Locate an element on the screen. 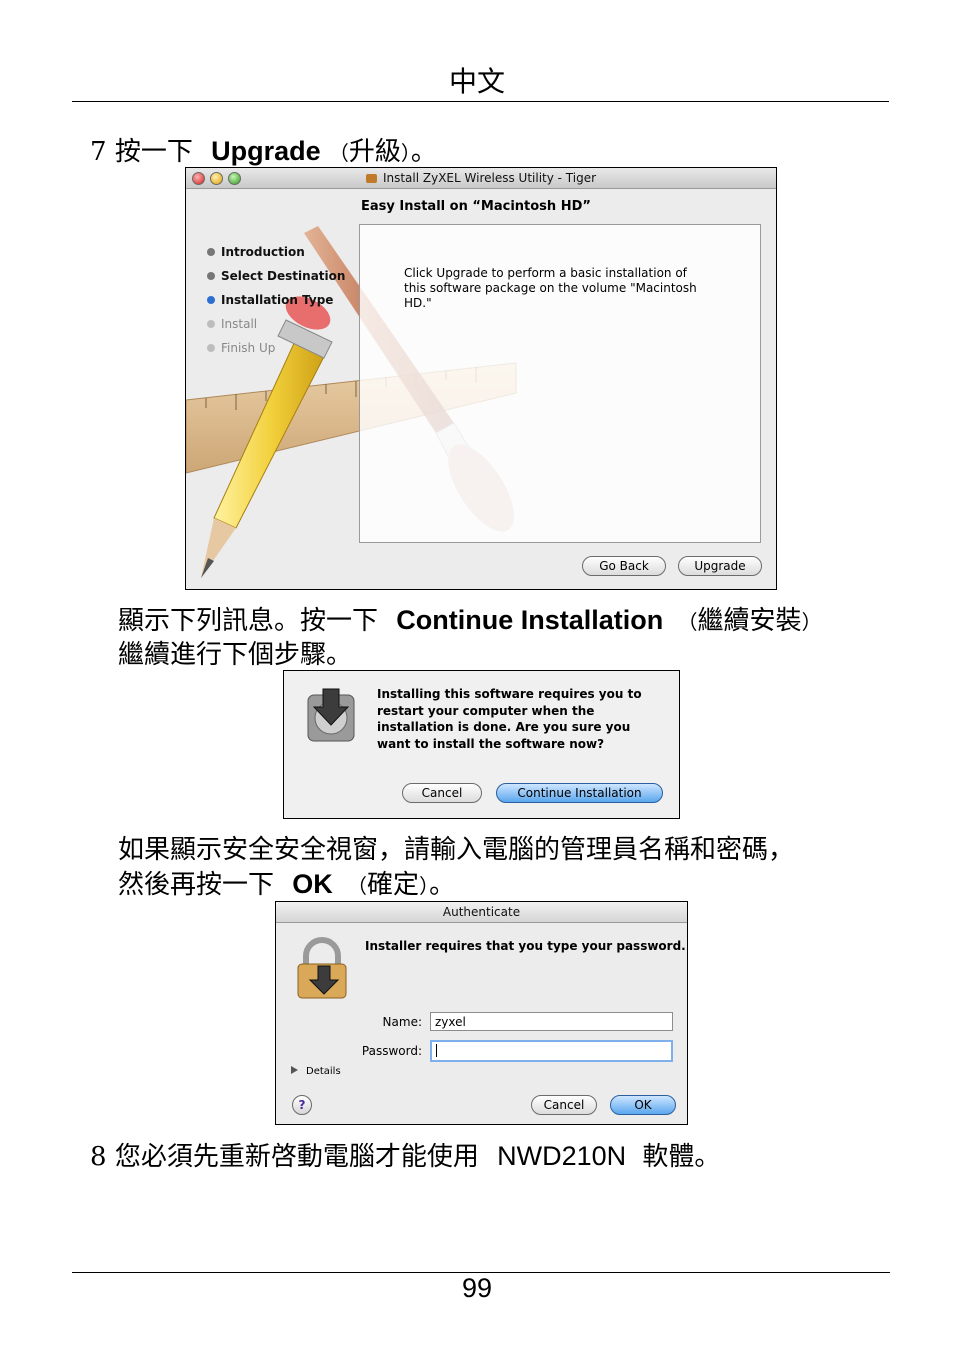 This screenshot has height=1345, width=954. step7-period: 。 is located at coordinates (423, 152).